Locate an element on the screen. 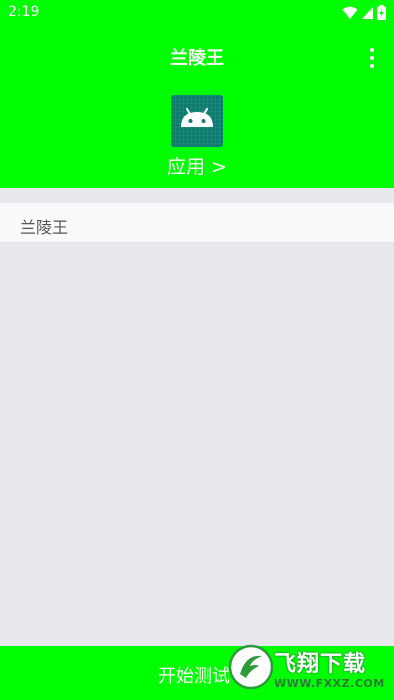 The image size is (394, 700). status-time: 2:19 is located at coordinates (24, 12).